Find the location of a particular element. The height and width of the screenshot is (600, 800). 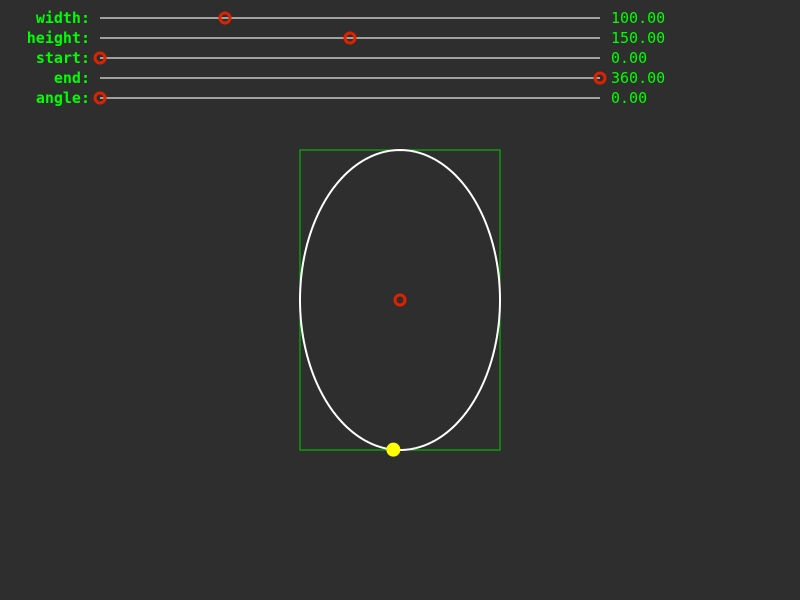

center-handle is located at coordinates (400, 300).